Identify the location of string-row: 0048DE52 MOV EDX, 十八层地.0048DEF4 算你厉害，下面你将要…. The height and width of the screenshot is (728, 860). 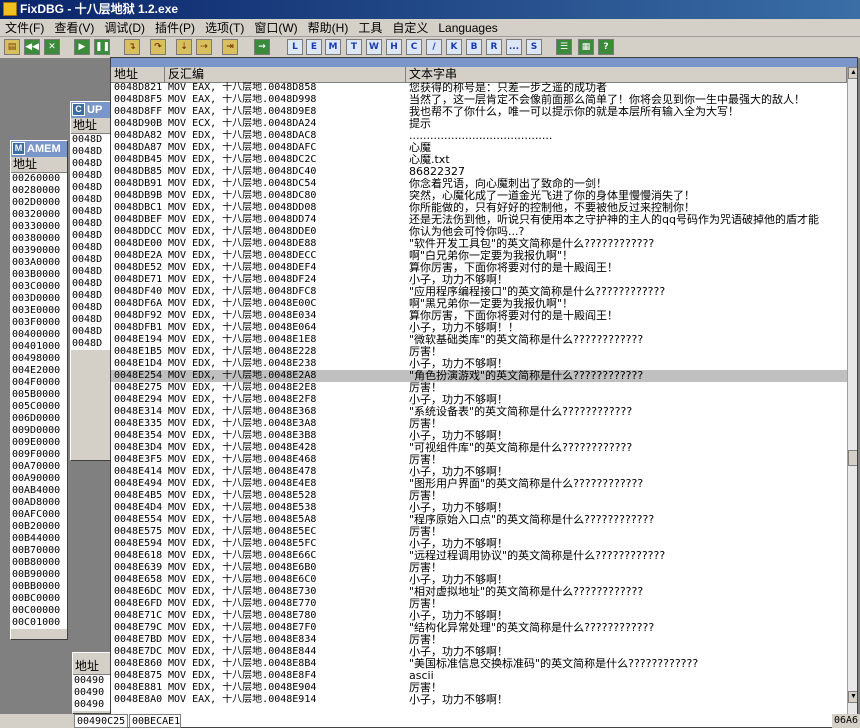
(479, 268).